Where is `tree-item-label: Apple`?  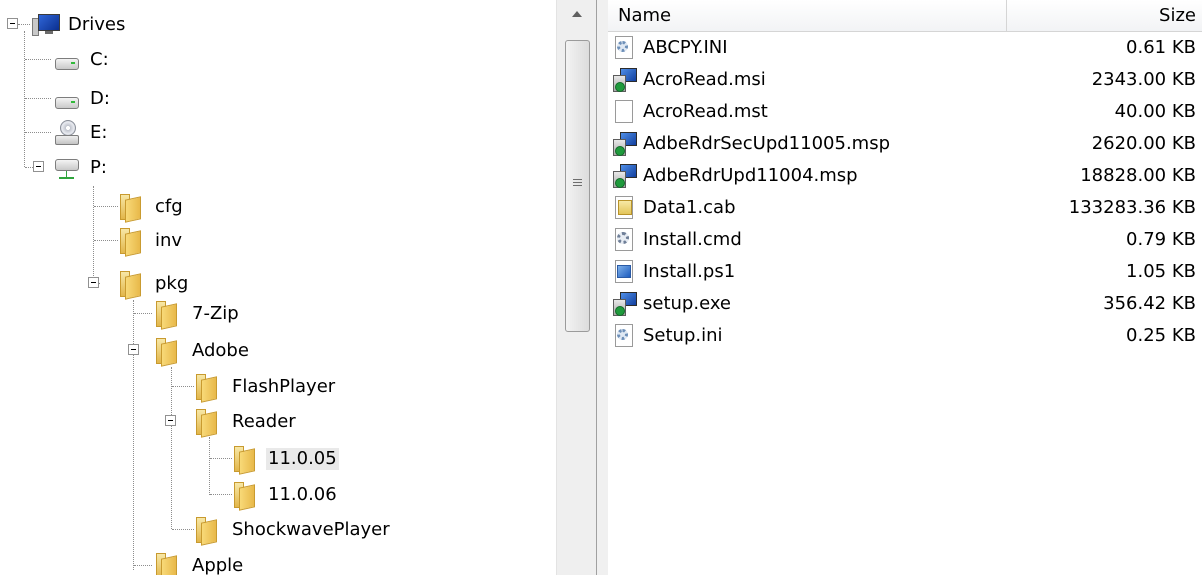
tree-item-label: Apple is located at coordinates (218, 565).